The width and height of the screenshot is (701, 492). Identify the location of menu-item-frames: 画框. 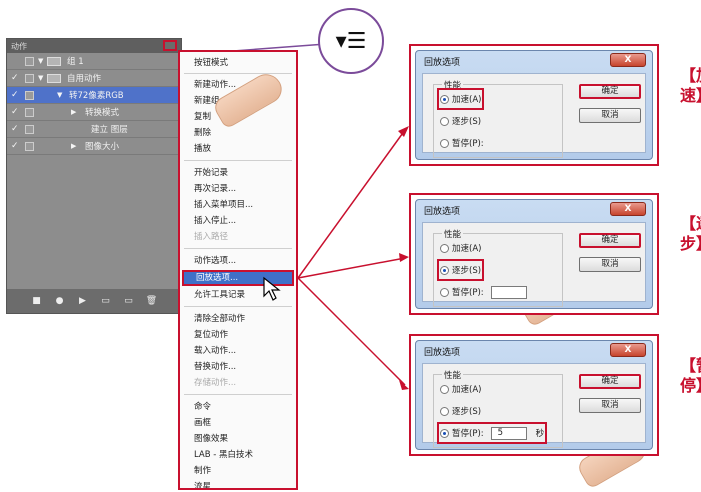
(243, 423).